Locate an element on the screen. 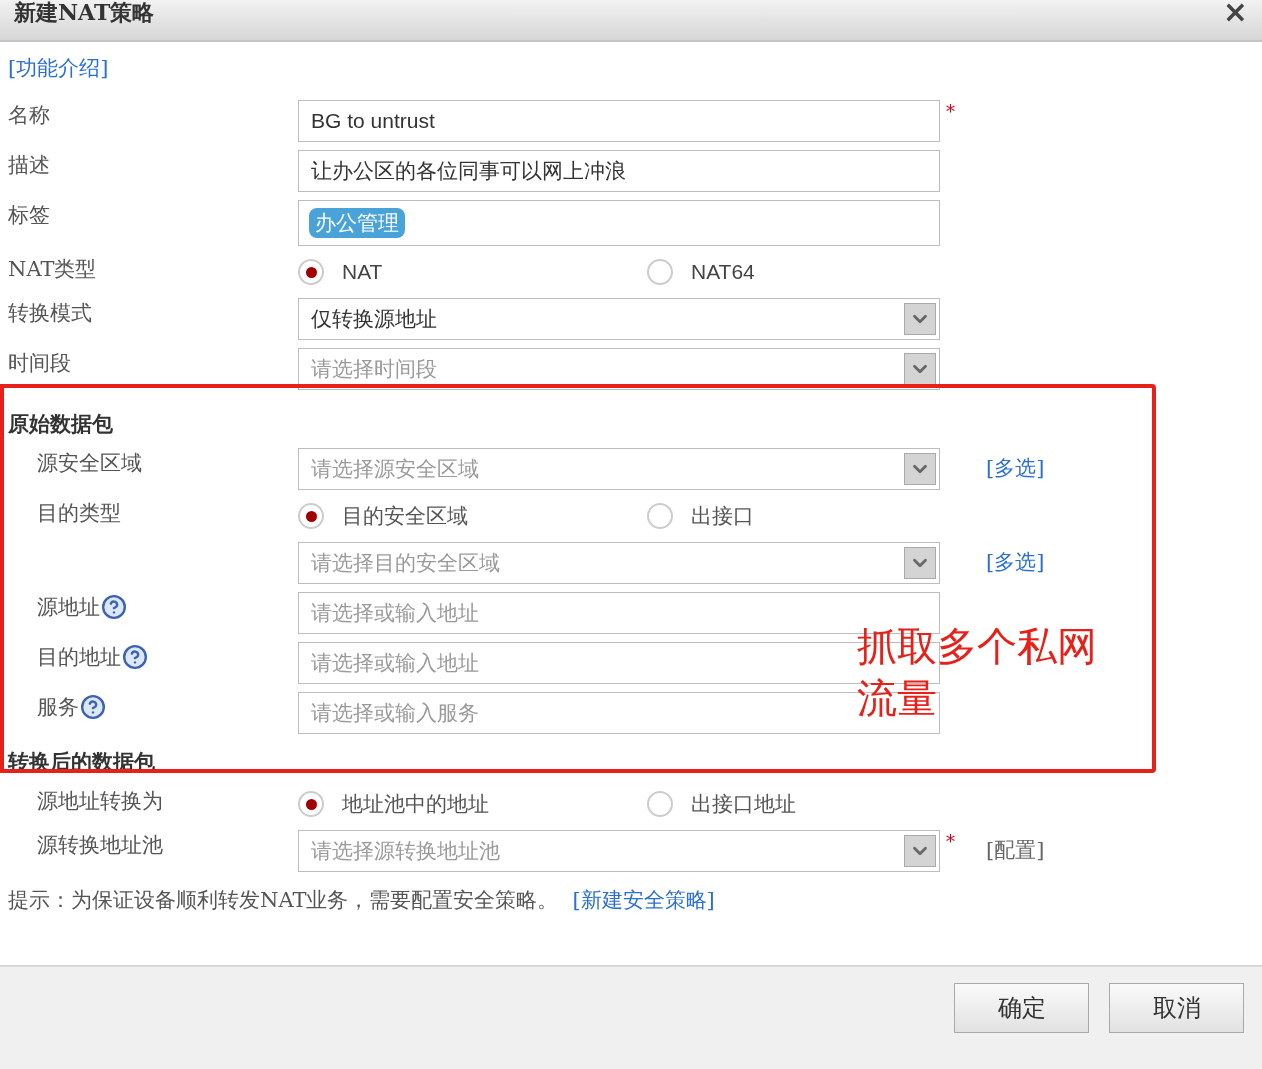  radio-option: 地址池中的地址 is located at coordinates (472, 804).